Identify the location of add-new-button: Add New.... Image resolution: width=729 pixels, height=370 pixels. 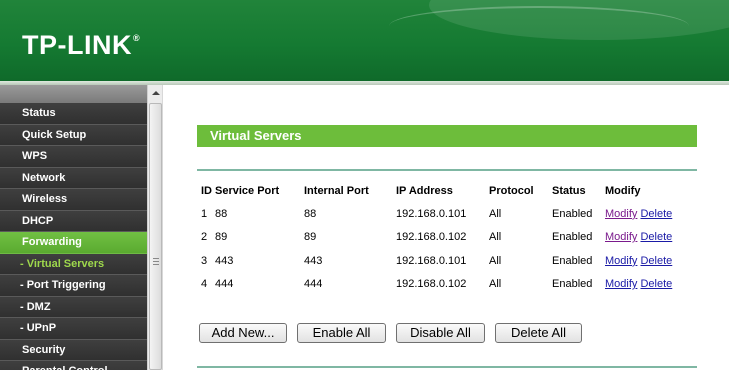
(243, 333).